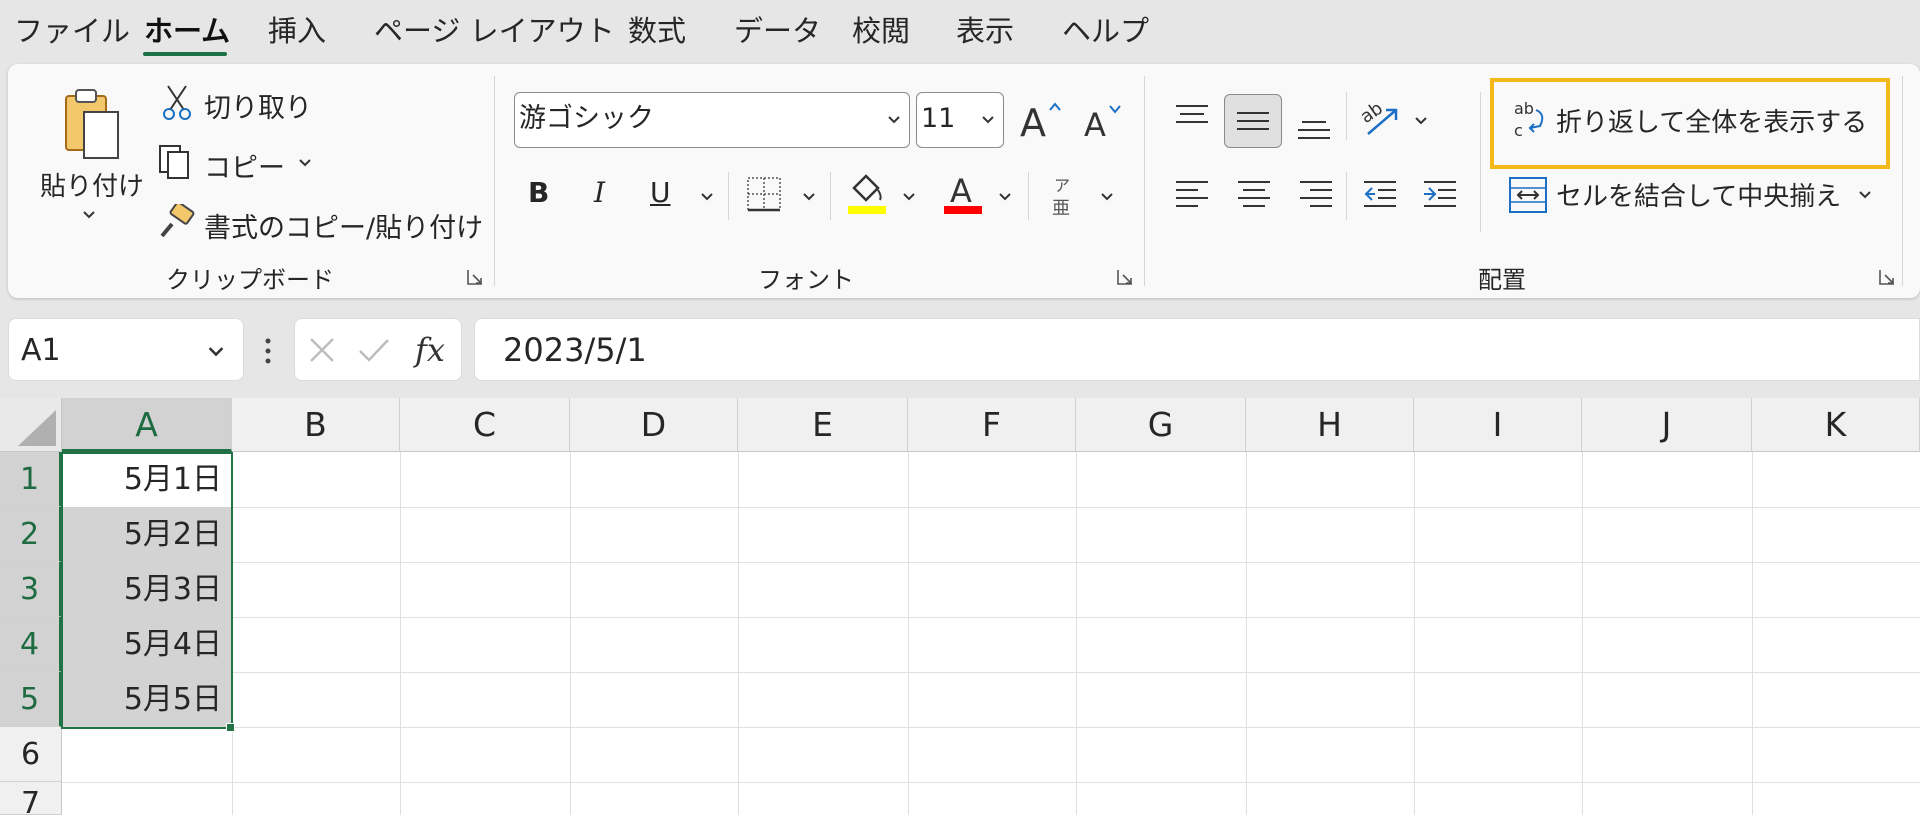 Image resolution: width=1920 pixels, height=815 pixels. Describe the element at coordinates (543, 196) in the screenshot. I see `bold-button: B` at that location.